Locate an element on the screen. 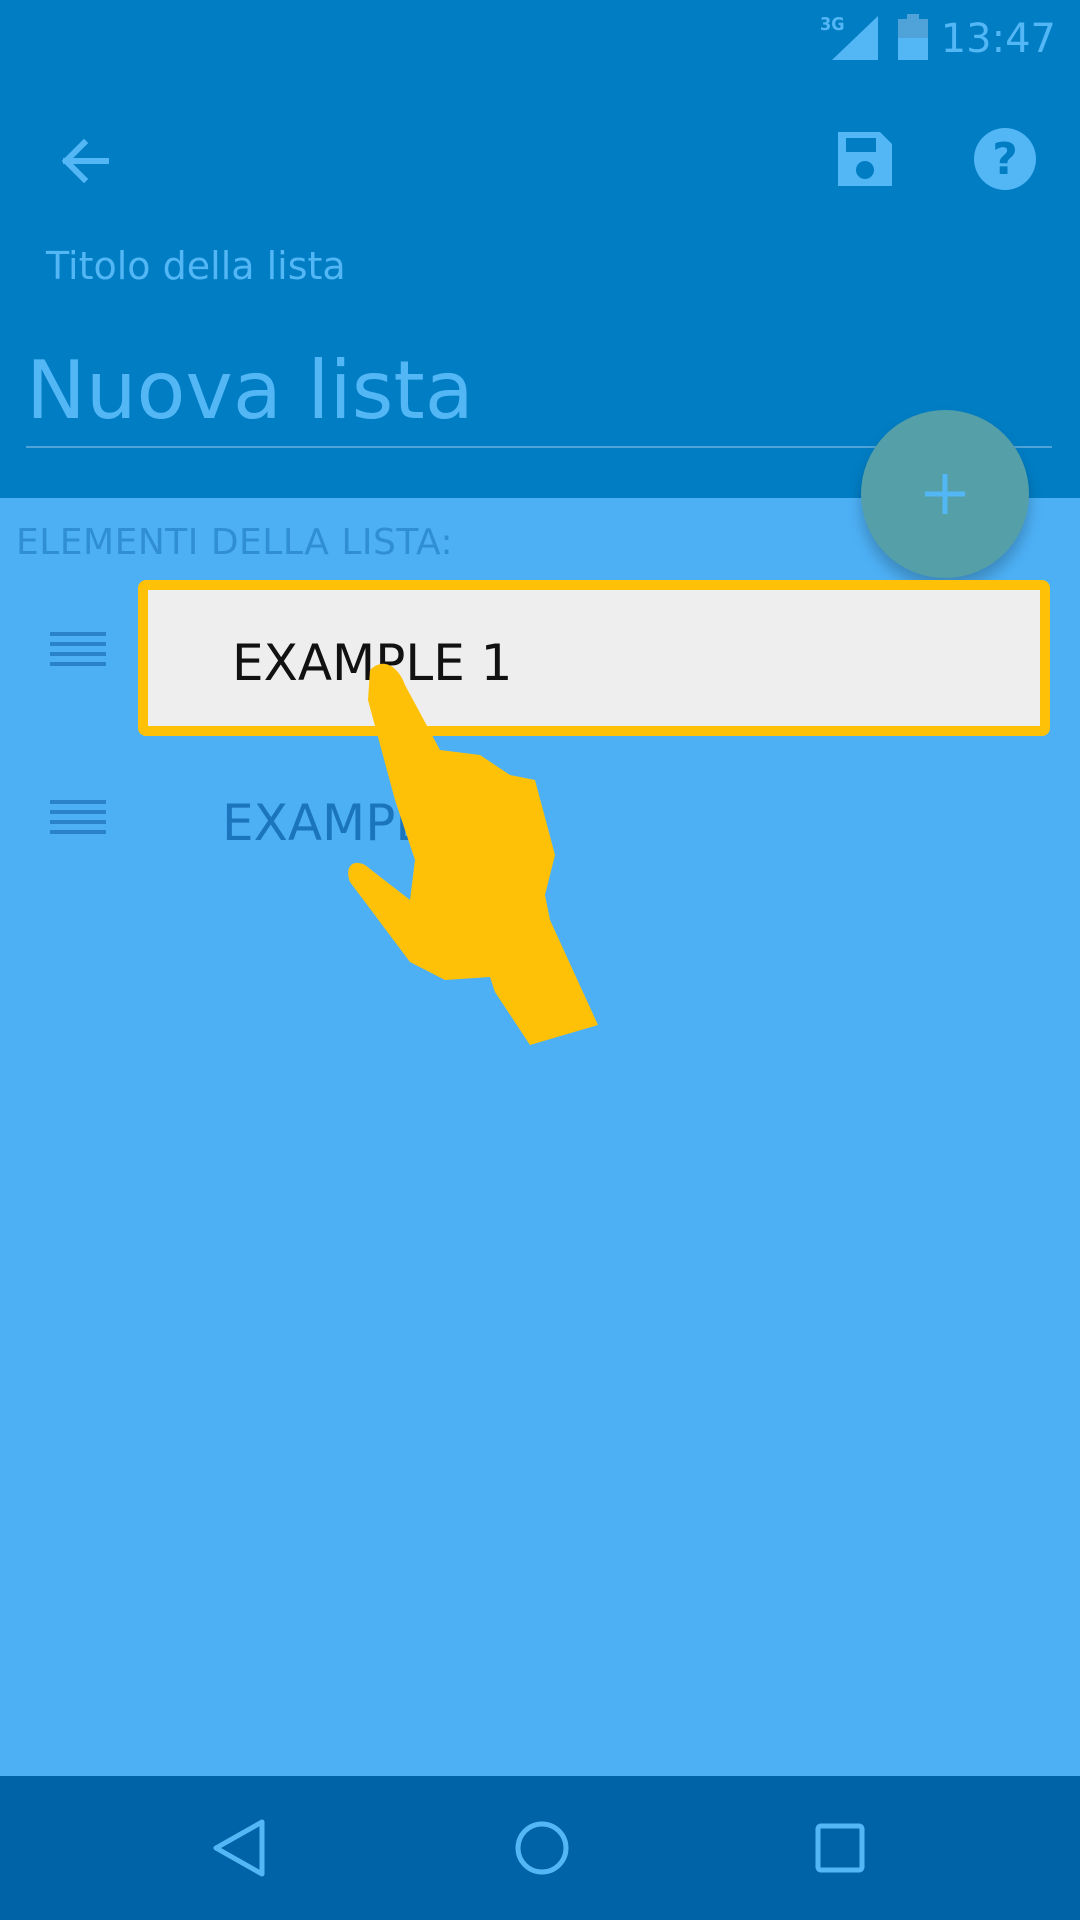 This screenshot has height=1920, width=1080. battery-icon is located at coordinates (913, 37).